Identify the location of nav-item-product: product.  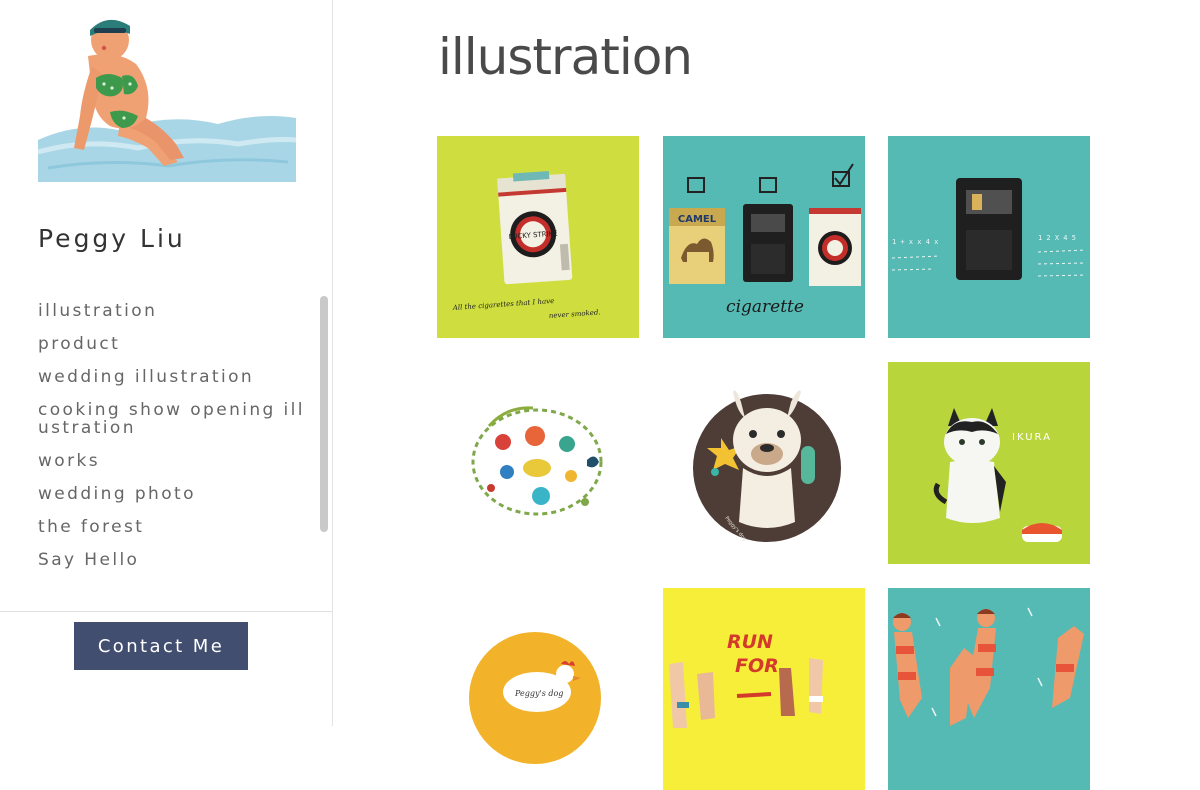
(178, 344).